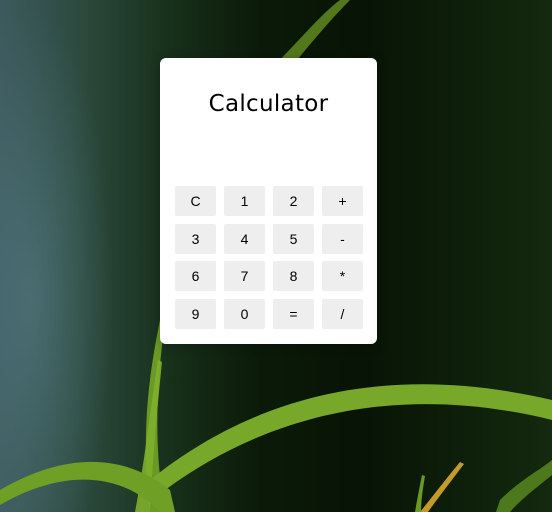  Describe the element at coordinates (342, 201) in the screenshot. I see `add-button: +` at that location.